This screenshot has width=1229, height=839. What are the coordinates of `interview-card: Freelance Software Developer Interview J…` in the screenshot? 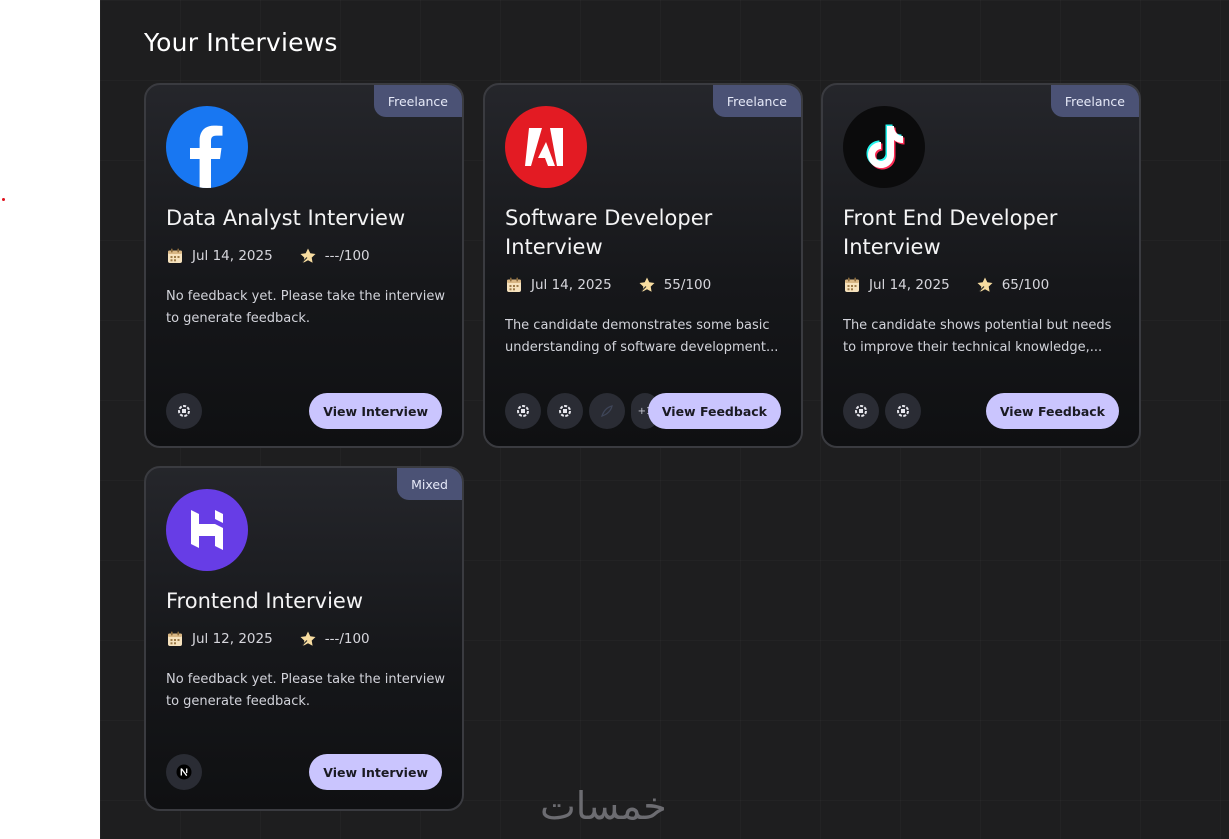 It's located at (643, 265).